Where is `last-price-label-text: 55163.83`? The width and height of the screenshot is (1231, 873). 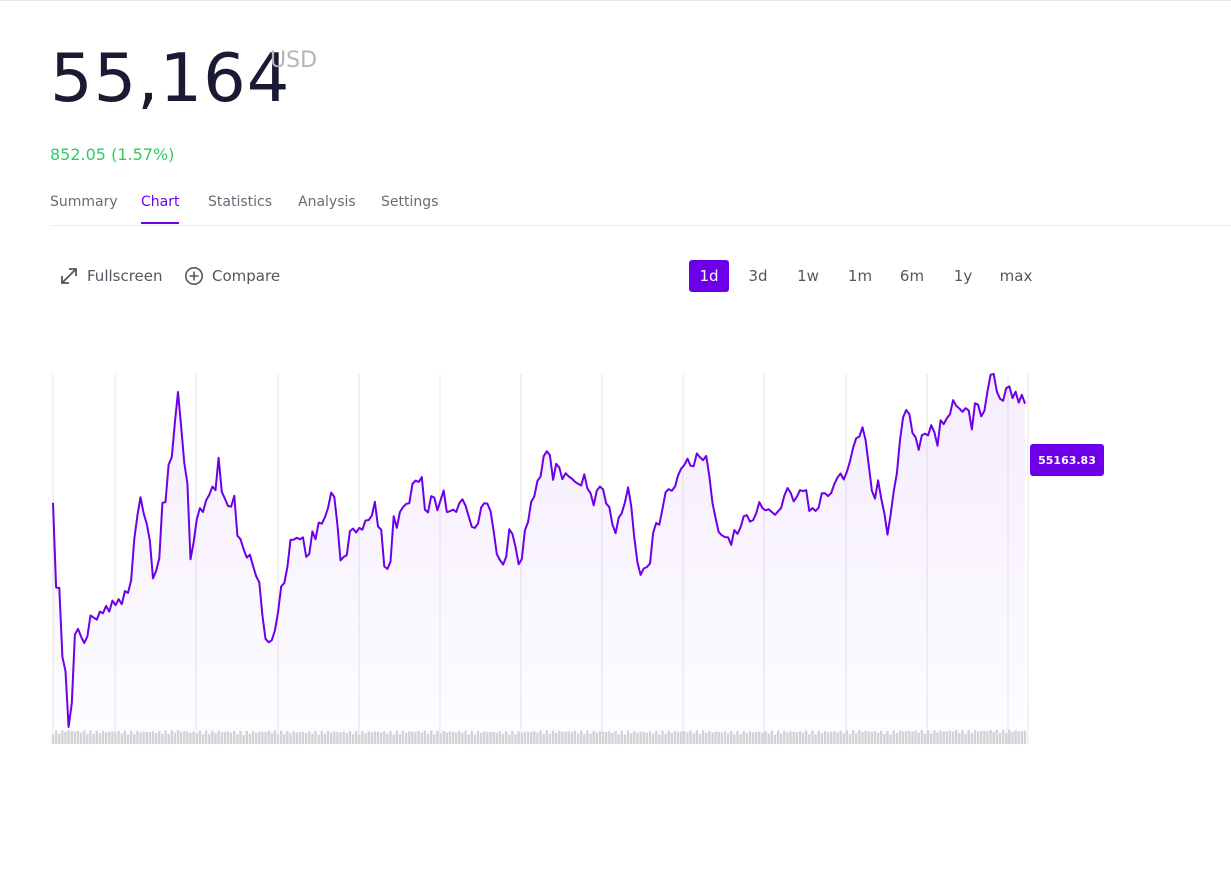
last-price-label-text: 55163.83 is located at coordinates (1067, 460).